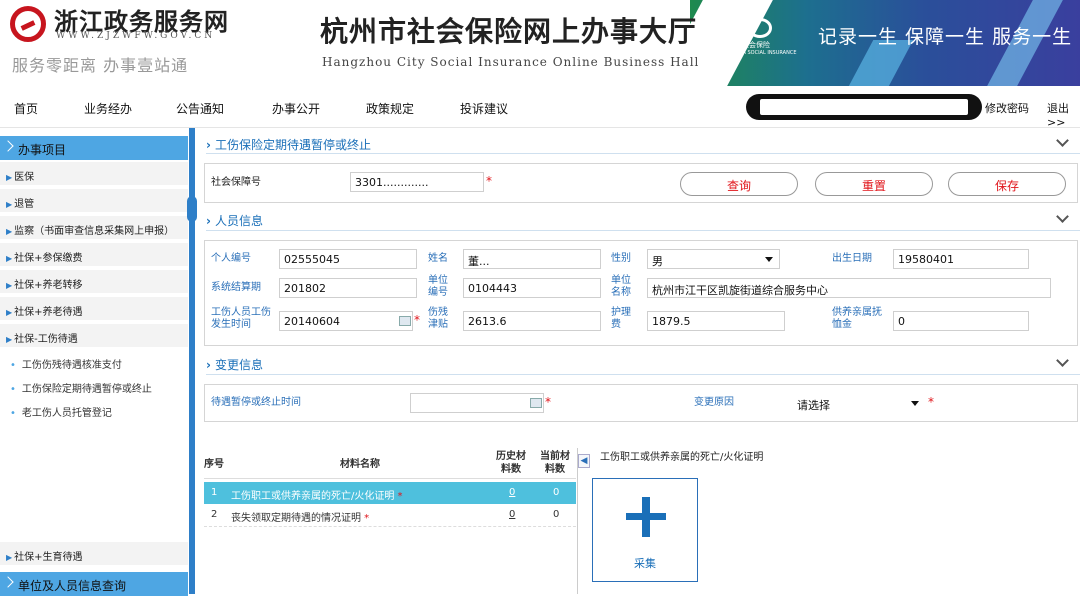 The width and height of the screenshot is (1080, 596). What do you see at coordinates (532, 288) in the screenshot?
I see `unit-no-field: 0104443` at bounding box center [532, 288].